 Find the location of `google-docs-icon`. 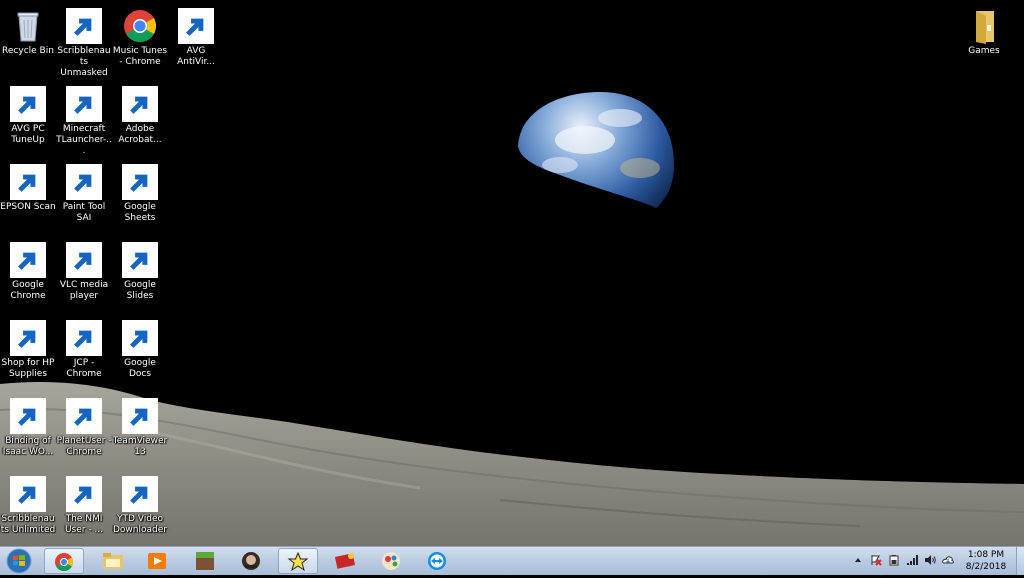

google-docs-icon is located at coordinates (140, 338).